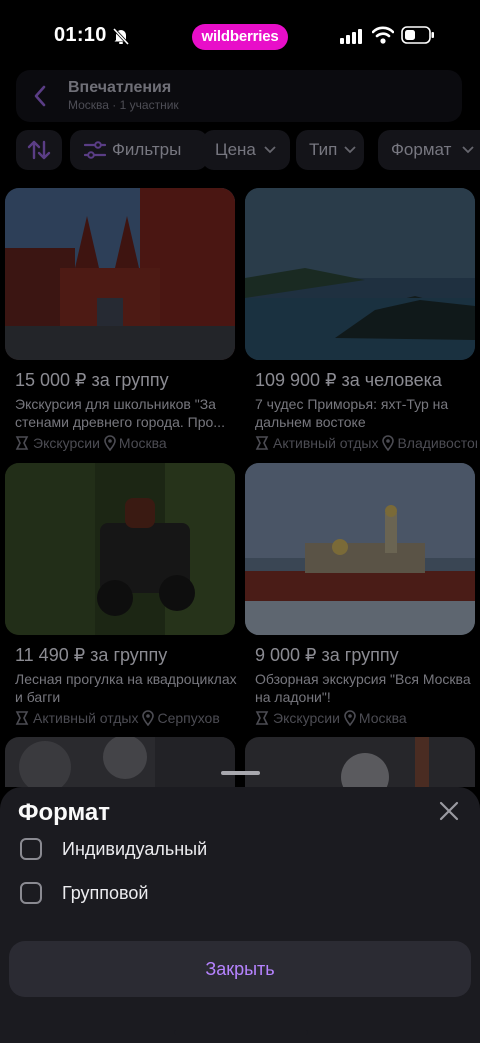  I want to click on product-price: 15 000 ₽ за группу, so click(92, 380).